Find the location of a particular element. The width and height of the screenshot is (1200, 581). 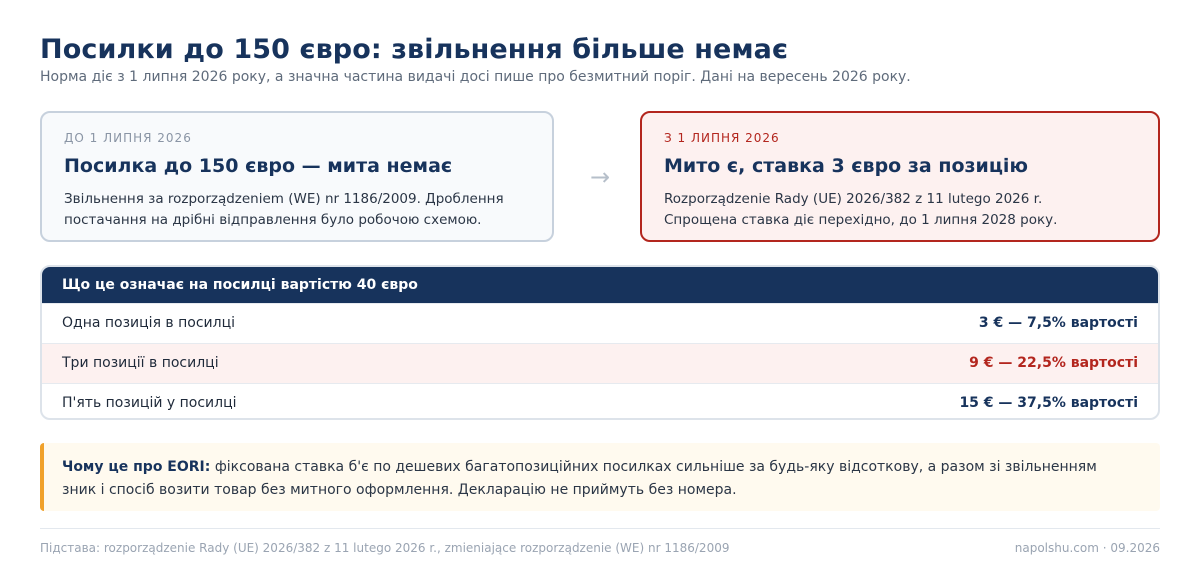

arrow-right-icon: → is located at coordinates (600, 177).